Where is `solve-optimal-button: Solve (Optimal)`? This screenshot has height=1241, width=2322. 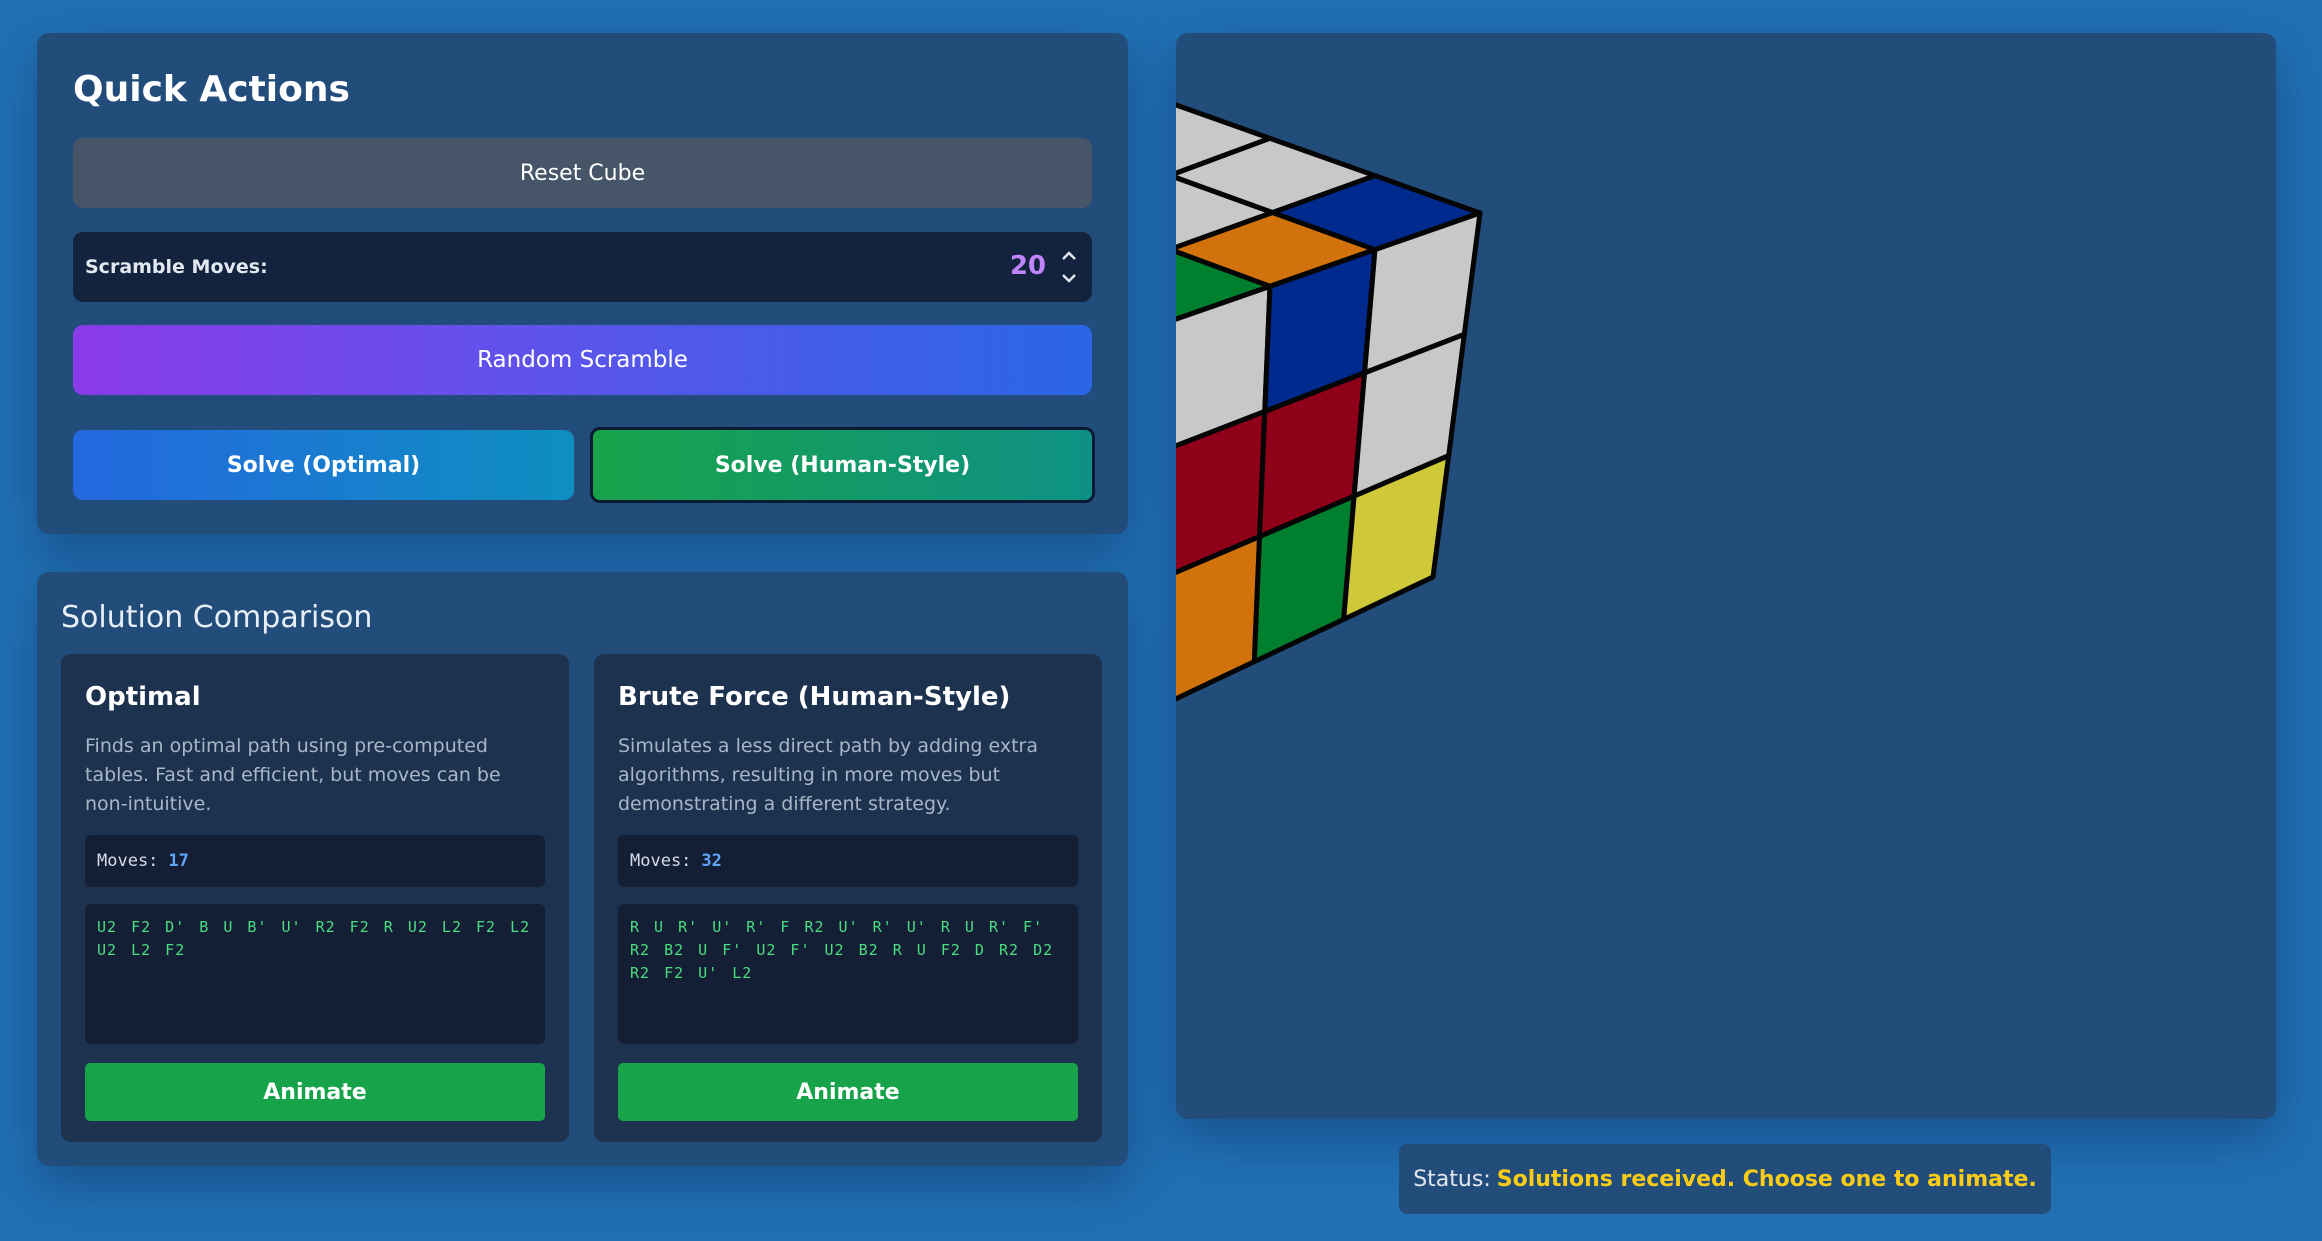
solve-optimal-button: Solve (Optimal) is located at coordinates (323, 465).